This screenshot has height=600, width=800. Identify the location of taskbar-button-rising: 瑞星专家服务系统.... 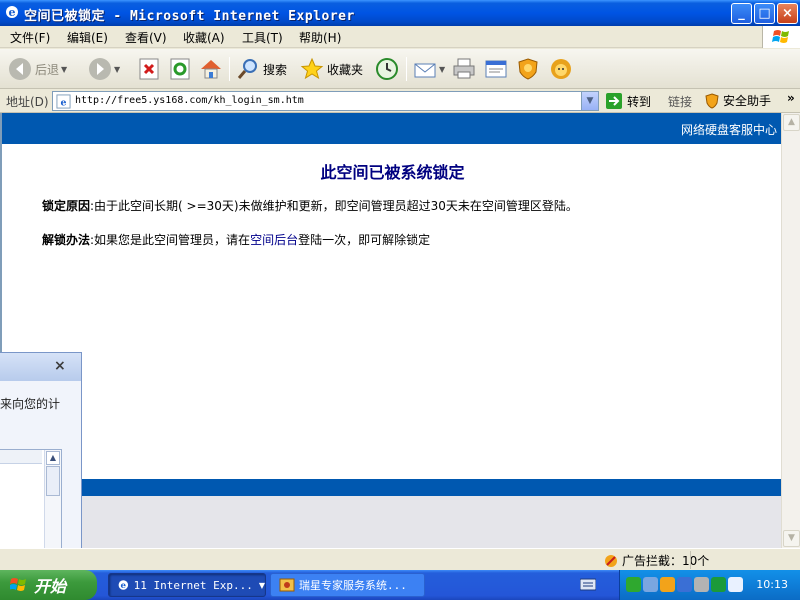
(347, 585).